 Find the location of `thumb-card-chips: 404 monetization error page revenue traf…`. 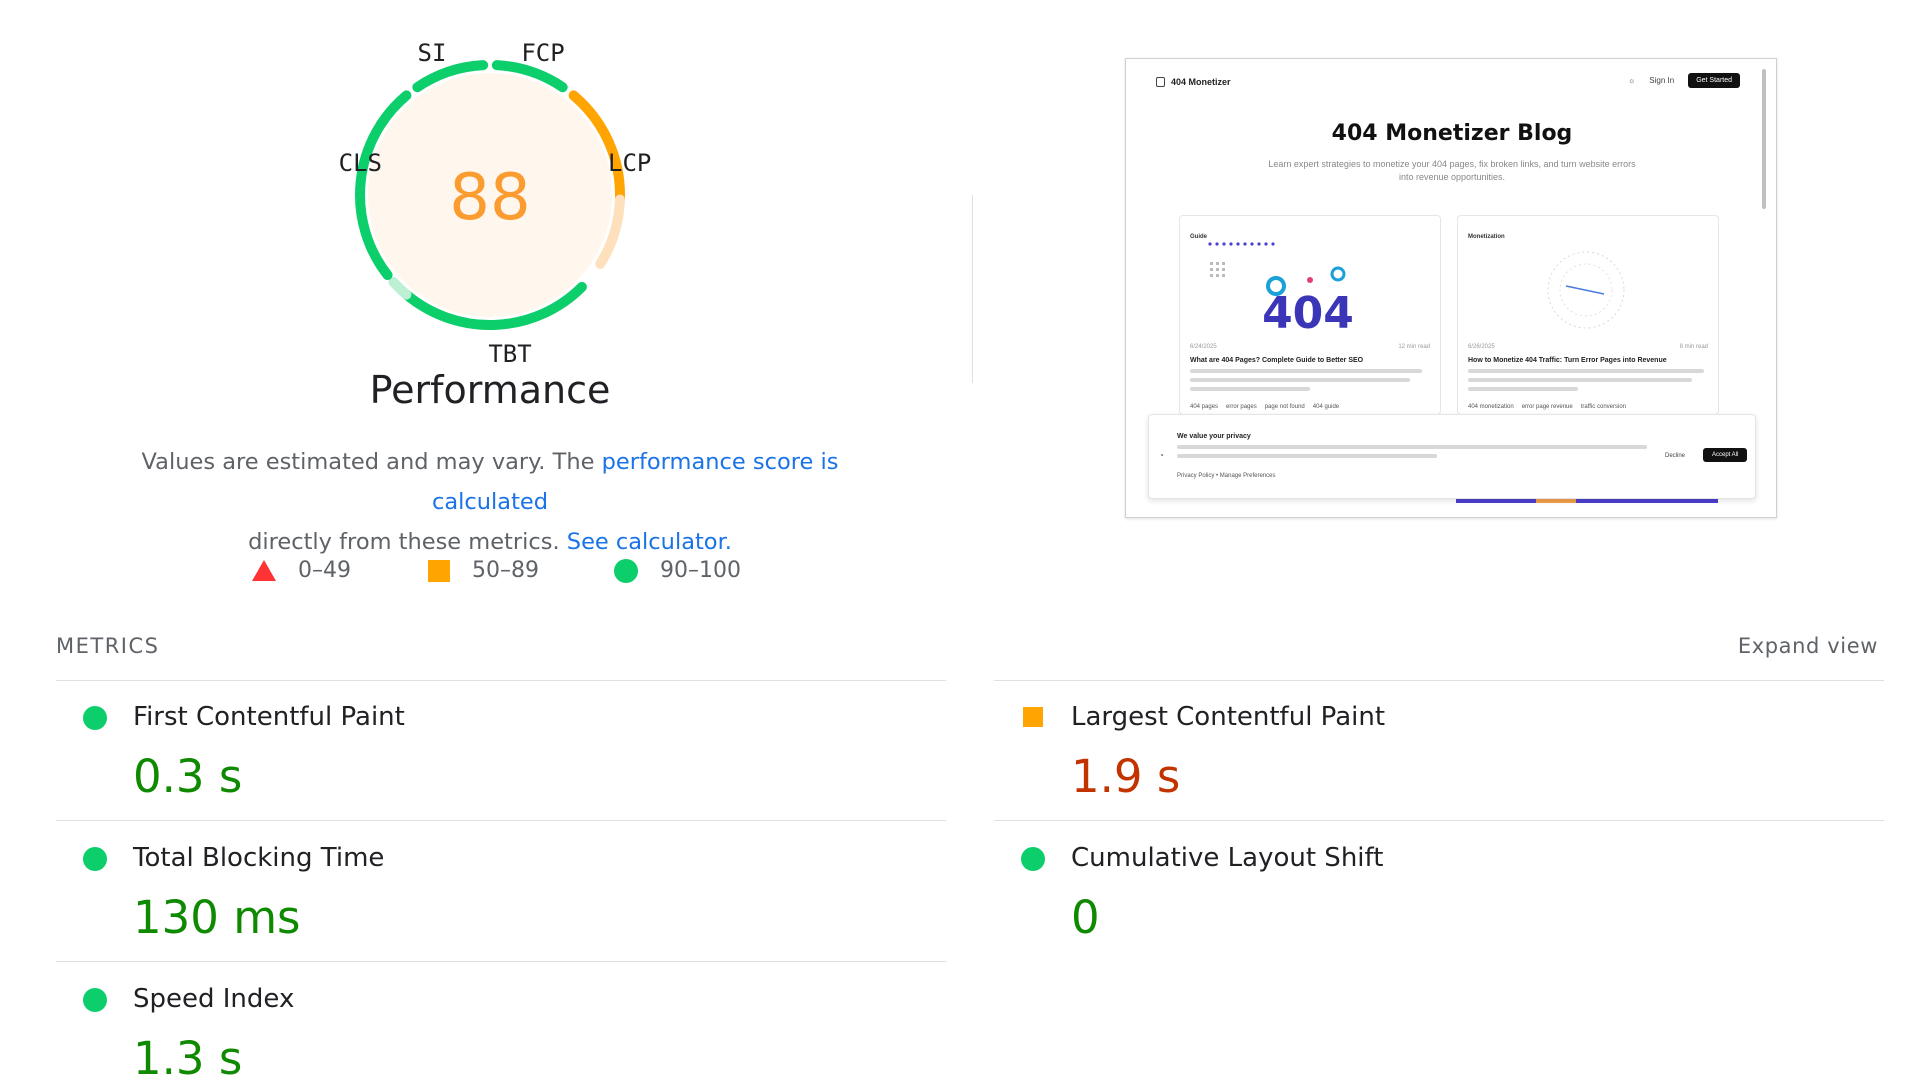

thumb-card-chips: 404 monetization error page revenue traf… is located at coordinates (1547, 407).